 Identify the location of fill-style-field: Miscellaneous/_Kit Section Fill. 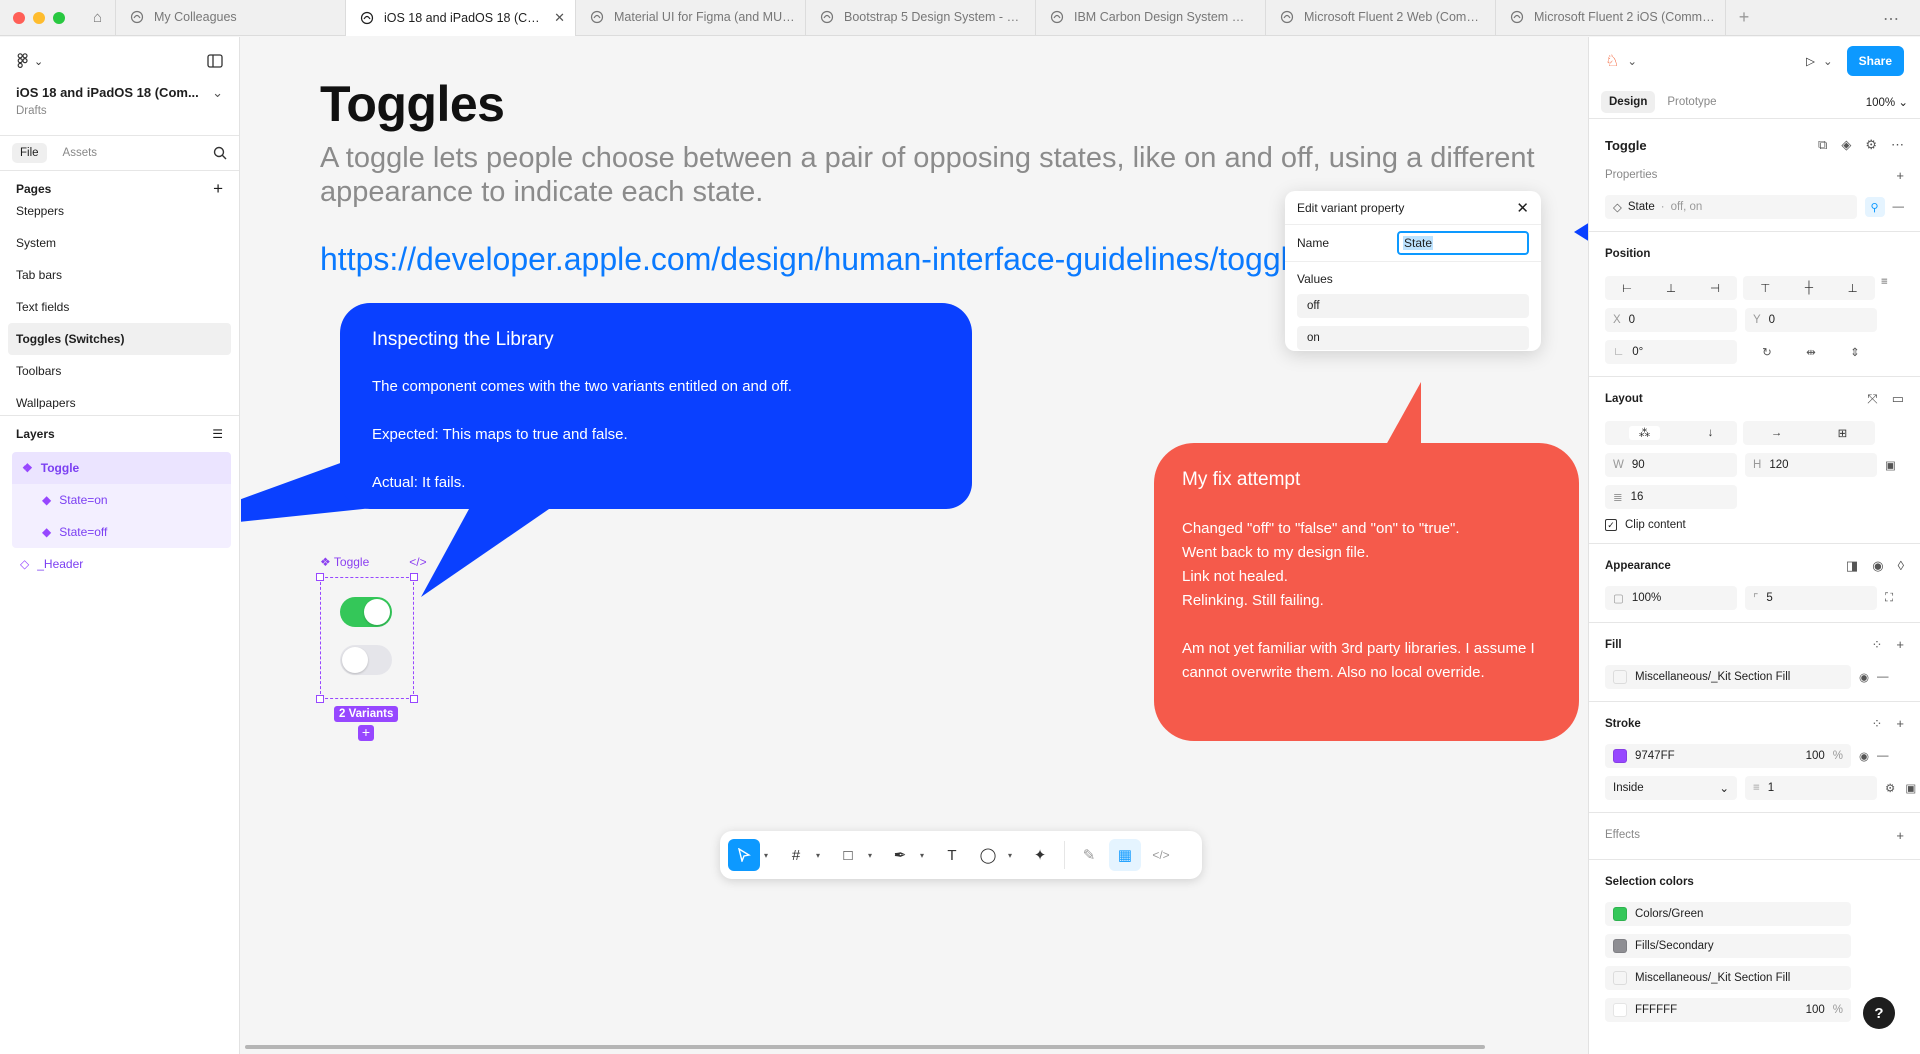
(1728, 677).